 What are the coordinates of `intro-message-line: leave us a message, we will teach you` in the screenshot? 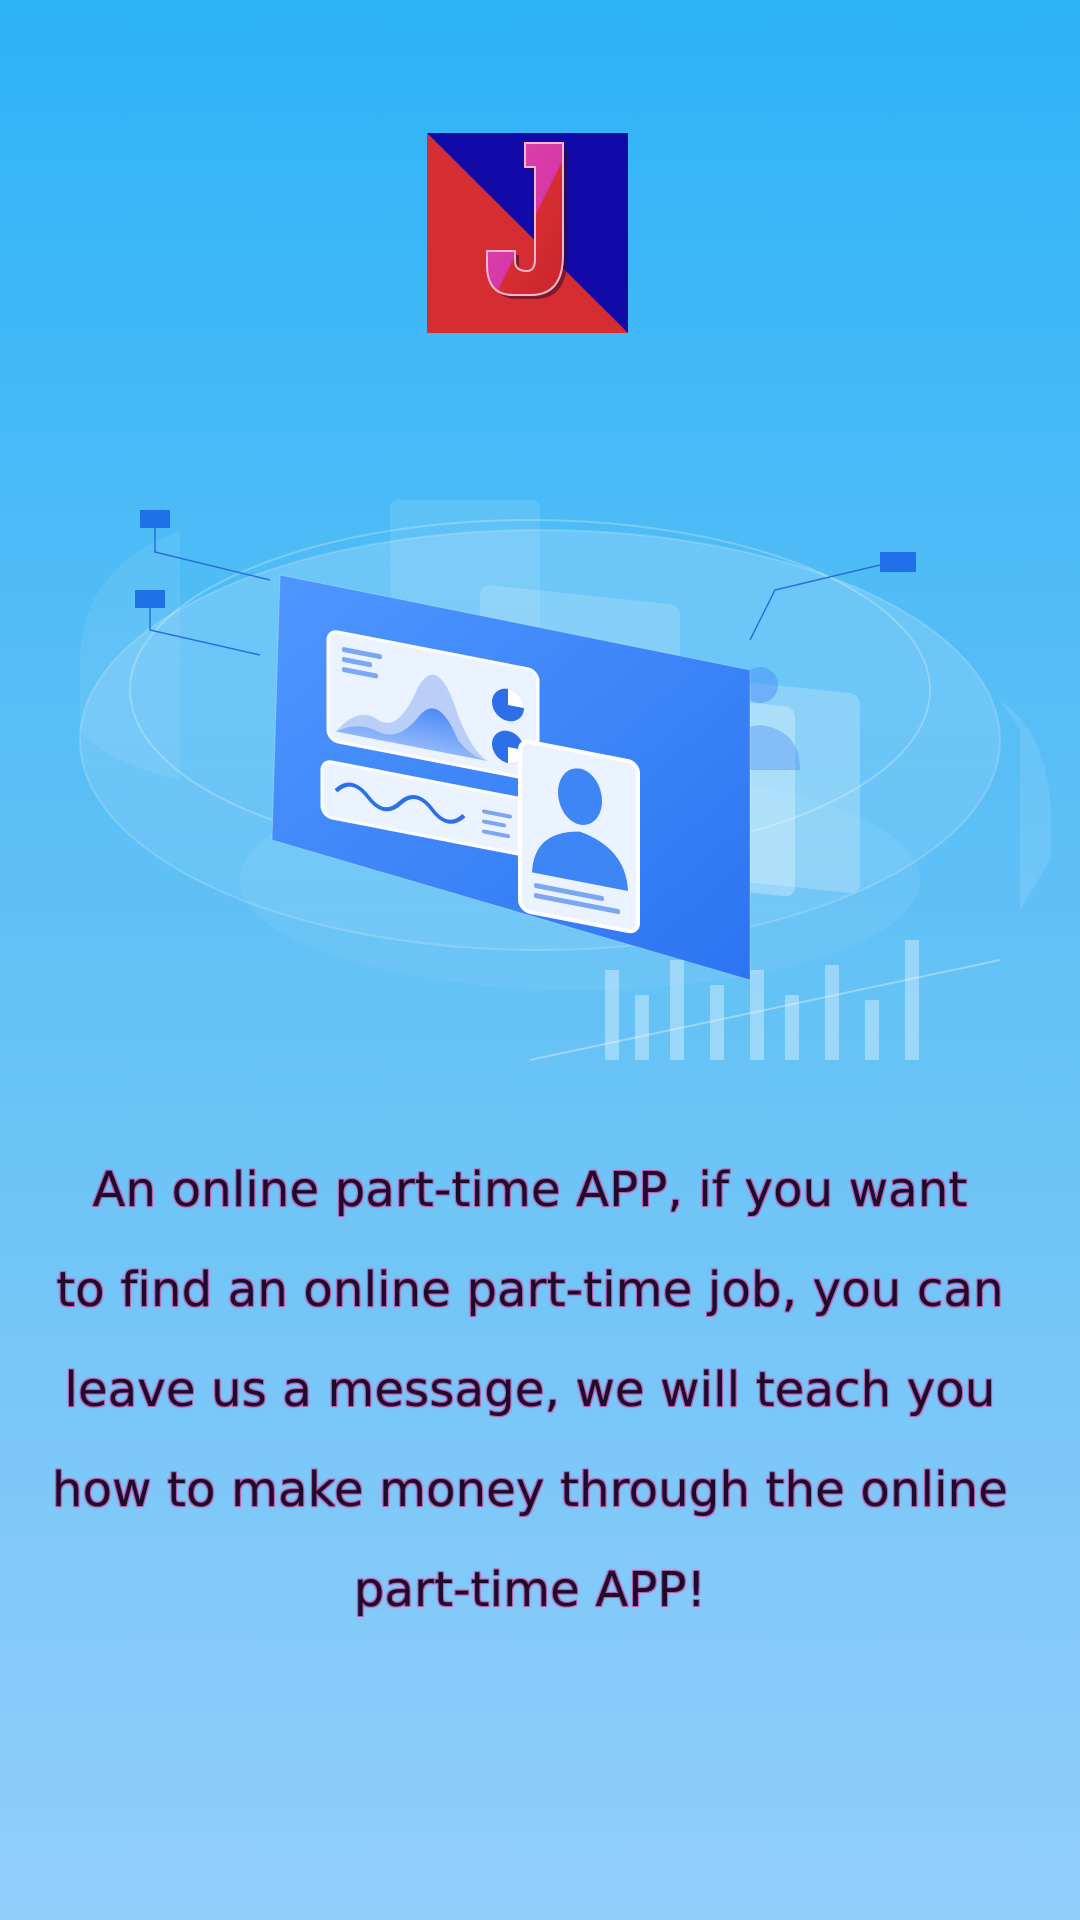 It's located at (530, 1390).